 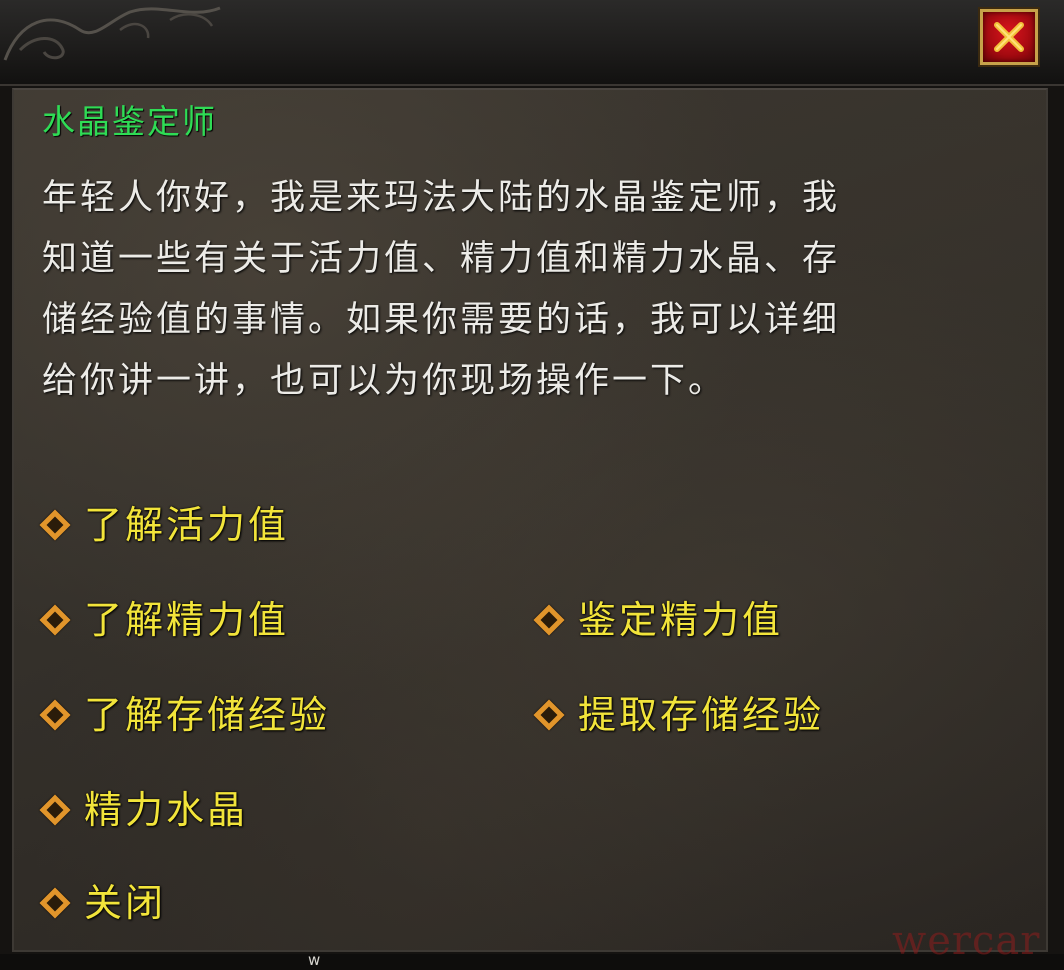 What do you see at coordinates (187, 620) in the screenshot?
I see `option-label: 了解精力值` at bounding box center [187, 620].